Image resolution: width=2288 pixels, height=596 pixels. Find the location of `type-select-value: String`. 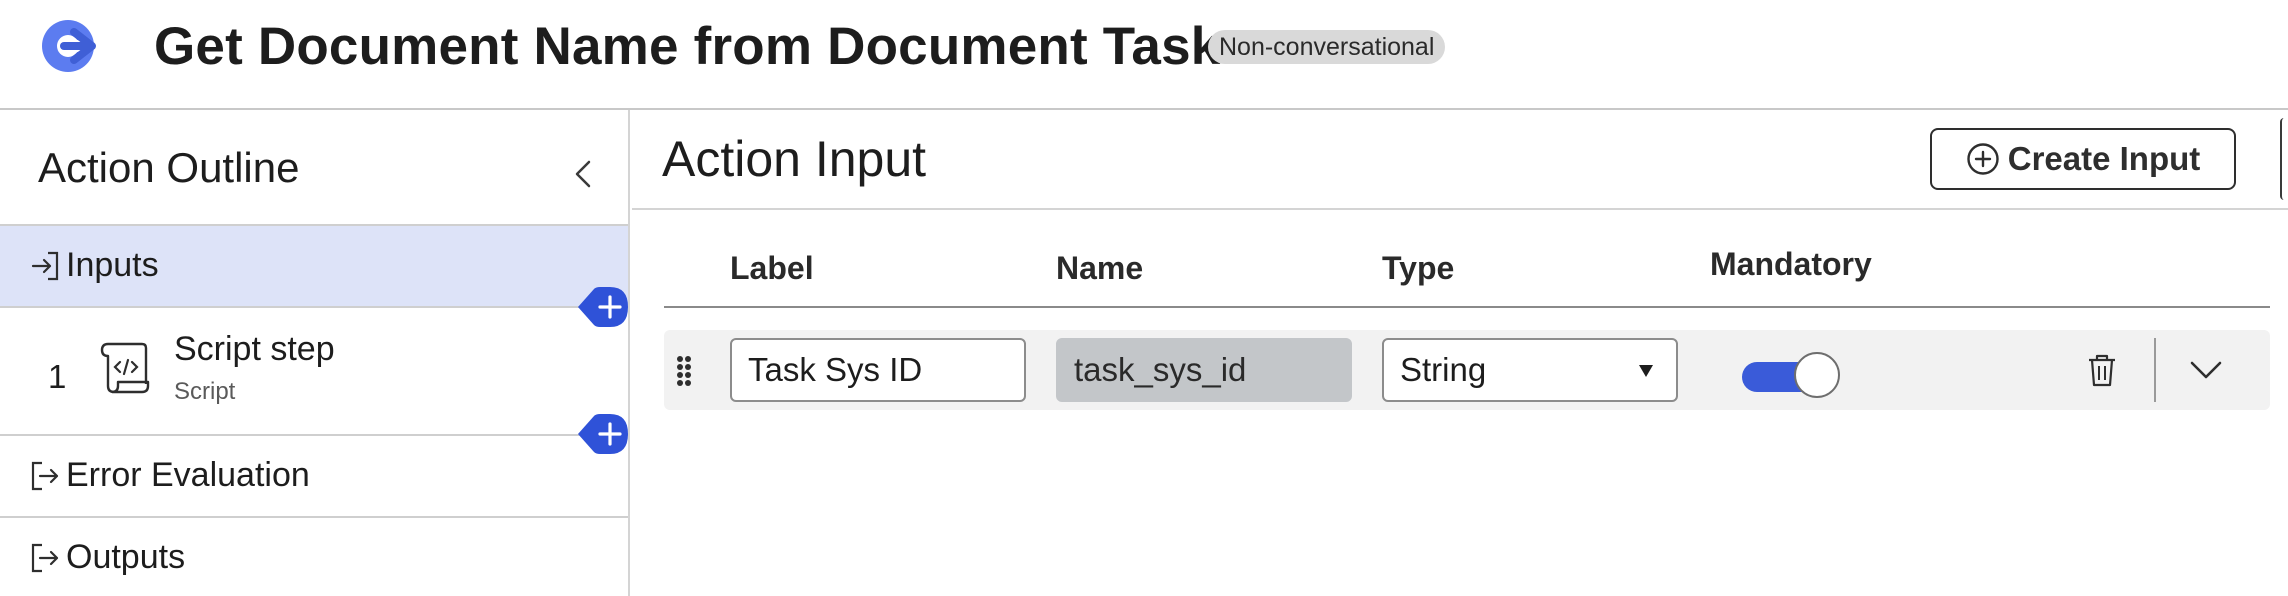

type-select-value: String is located at coordinates (1443, 369).